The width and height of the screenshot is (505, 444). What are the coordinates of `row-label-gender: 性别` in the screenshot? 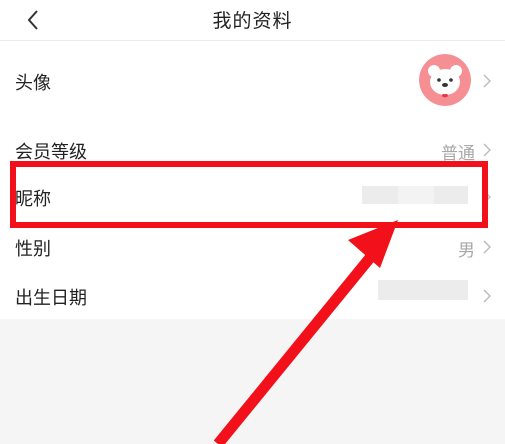 It's located at (33, 249).